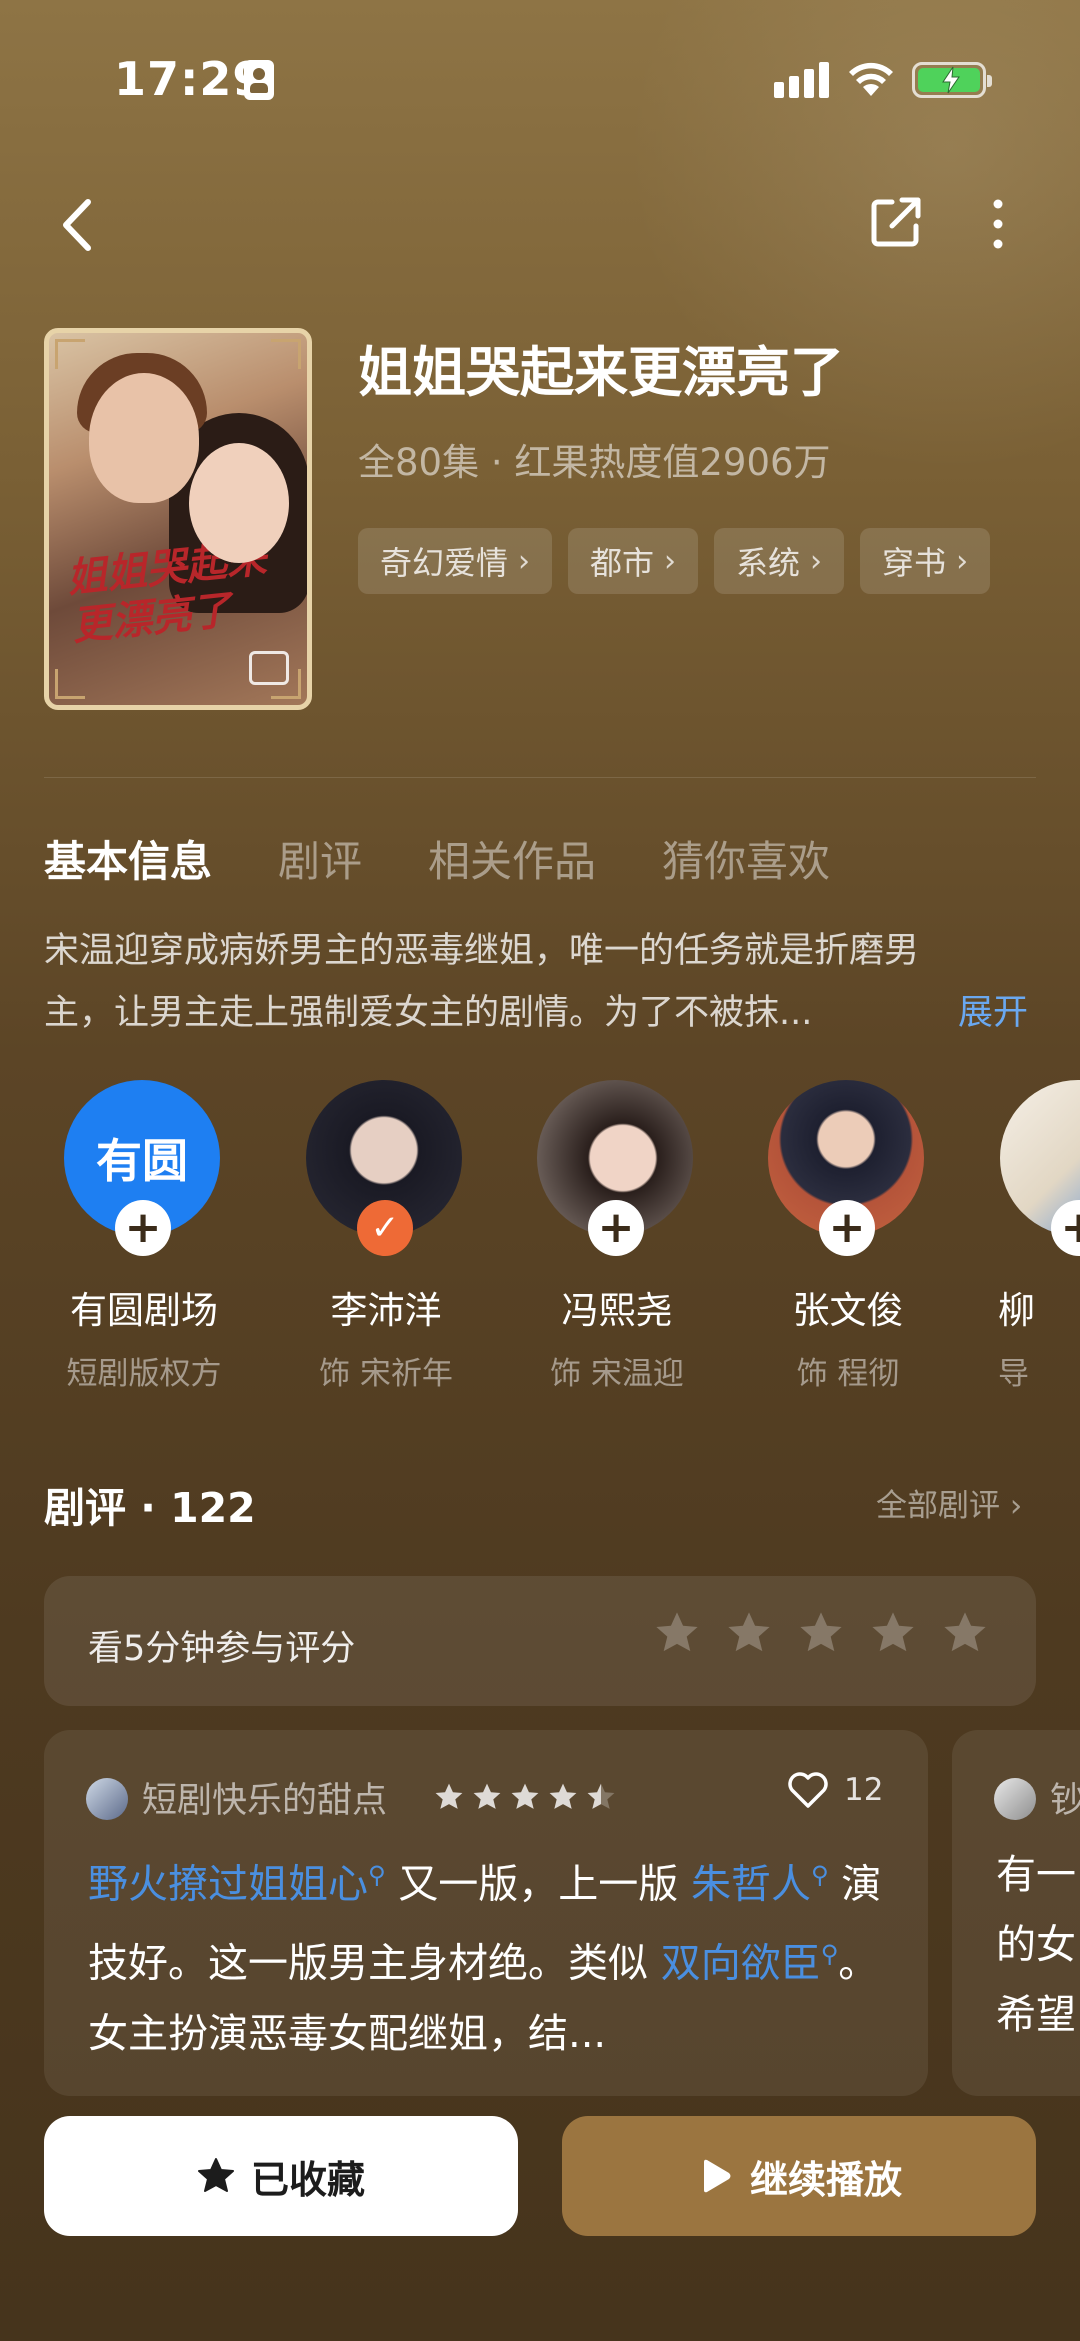 This screenshot has height=2341, width=1080. I want to click on rating-stars, so click(821, 1633).